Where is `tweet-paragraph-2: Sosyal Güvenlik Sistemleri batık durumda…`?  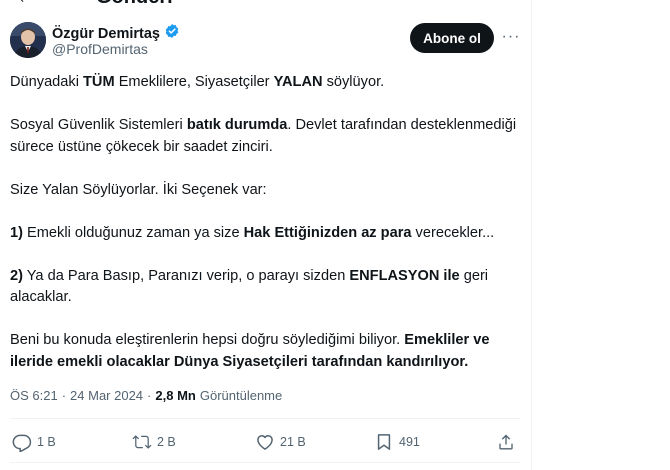 tweet-paragraph-2: Sosyal Güvenlik Sistemleri batık durumda… is located at coordinates (263, 136).